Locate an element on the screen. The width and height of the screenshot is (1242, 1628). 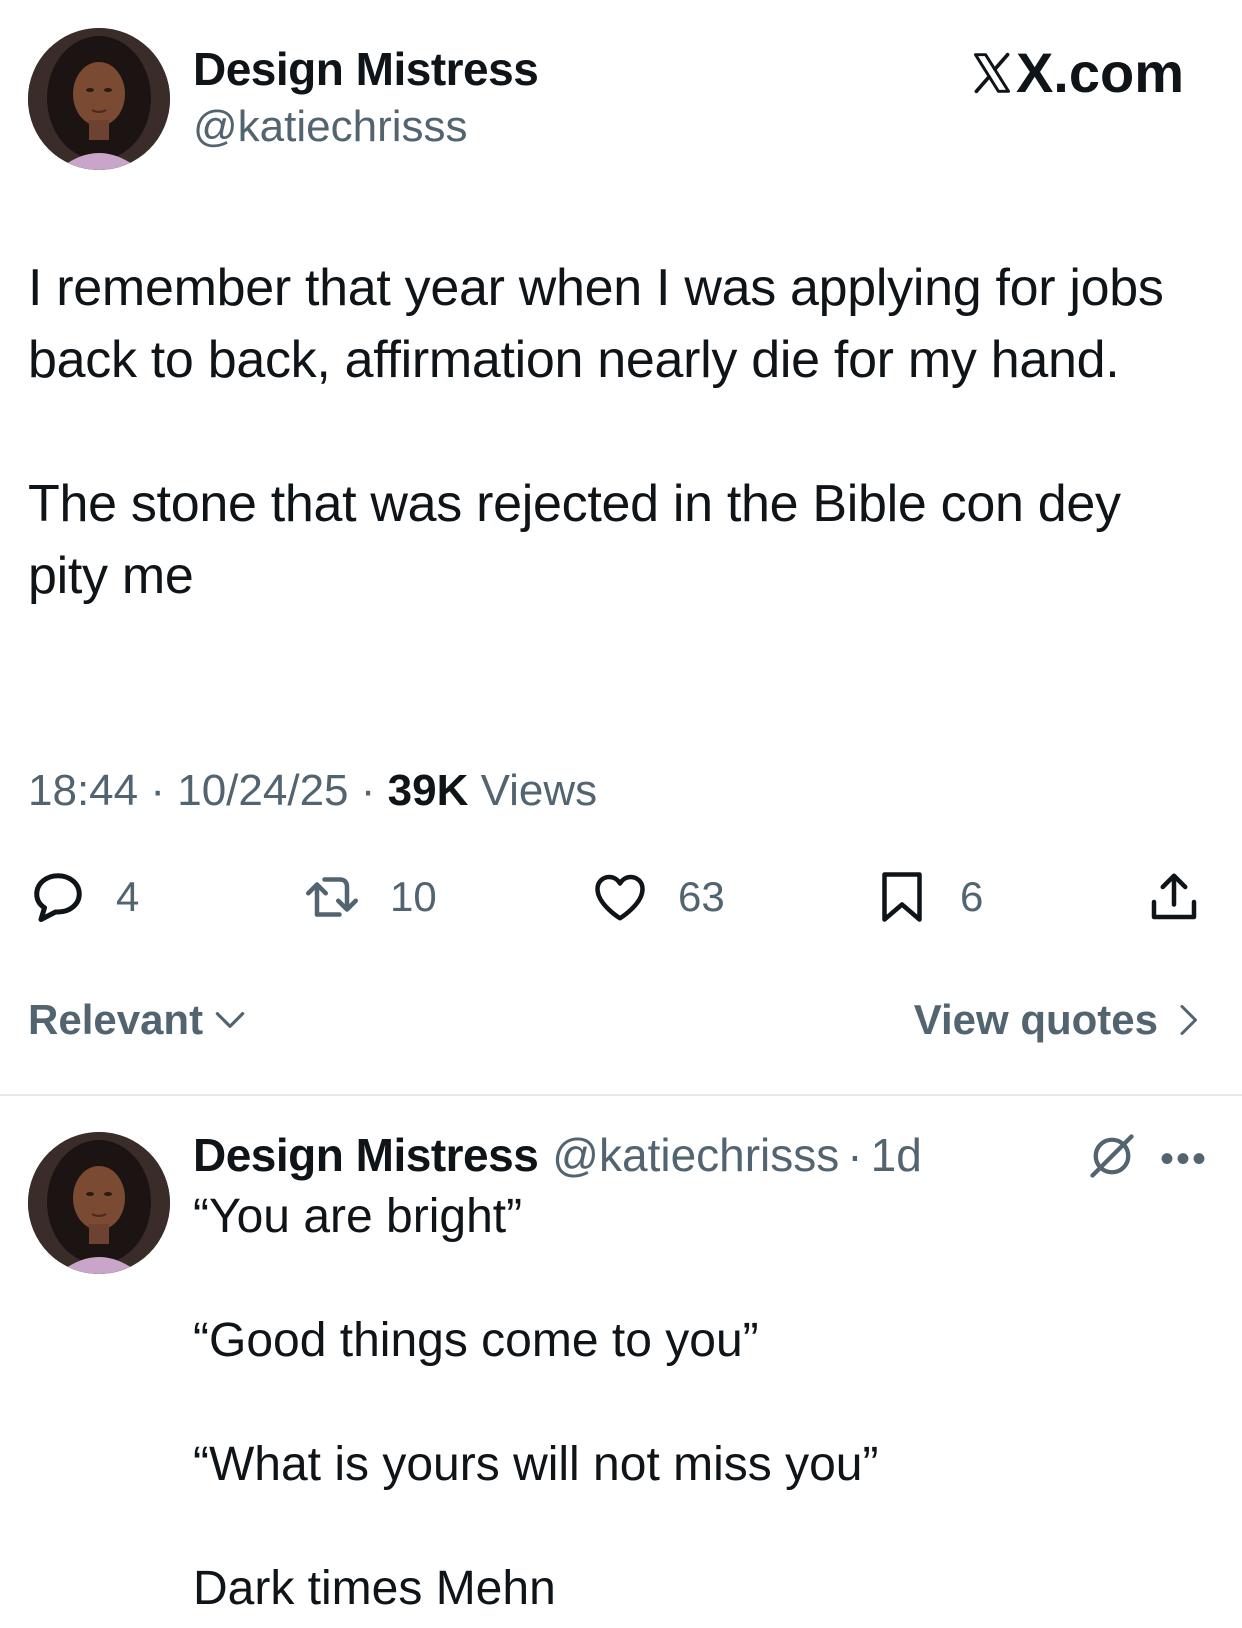
heart-icon is located at coordinates (620, 897).